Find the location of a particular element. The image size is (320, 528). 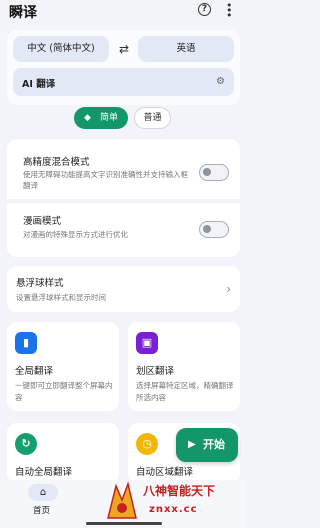

mode-simple-label: 简单 is located at coordinates (109, 118).